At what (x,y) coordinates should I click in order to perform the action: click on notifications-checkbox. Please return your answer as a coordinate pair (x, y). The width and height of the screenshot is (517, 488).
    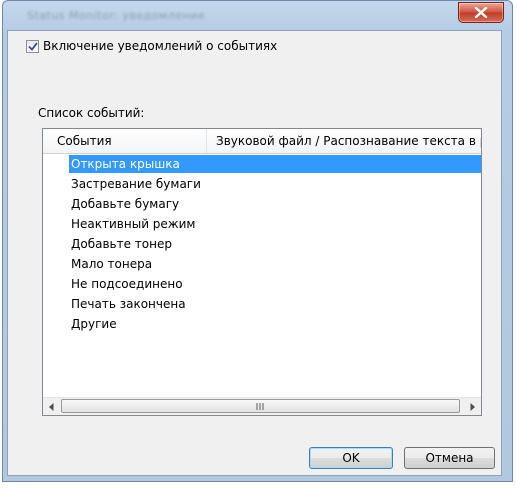
    Looking at the image, I should click on (32, 46).